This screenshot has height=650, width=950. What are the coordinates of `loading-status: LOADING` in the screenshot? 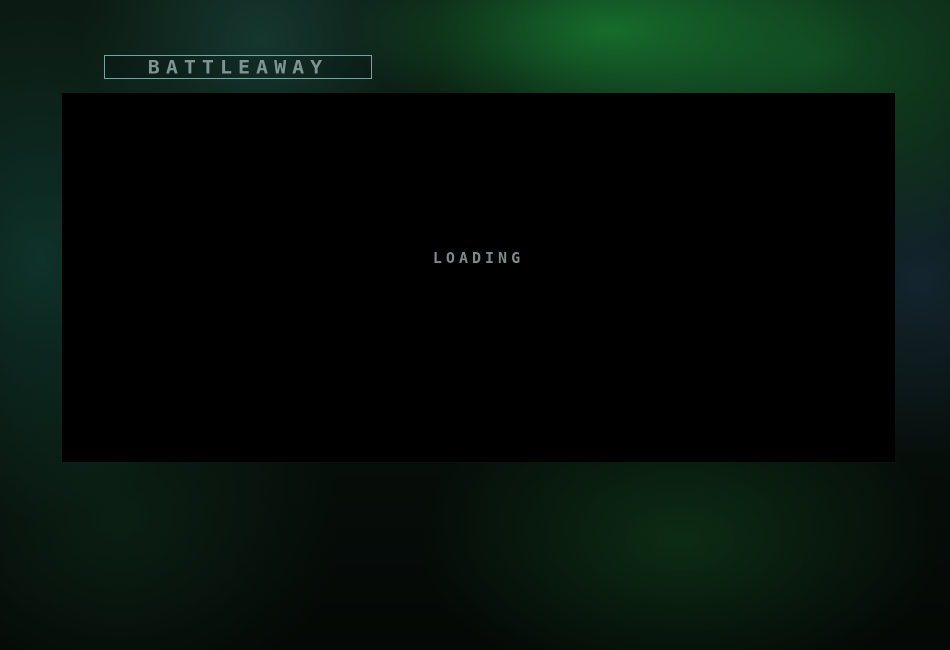 It's located at (478, 258).